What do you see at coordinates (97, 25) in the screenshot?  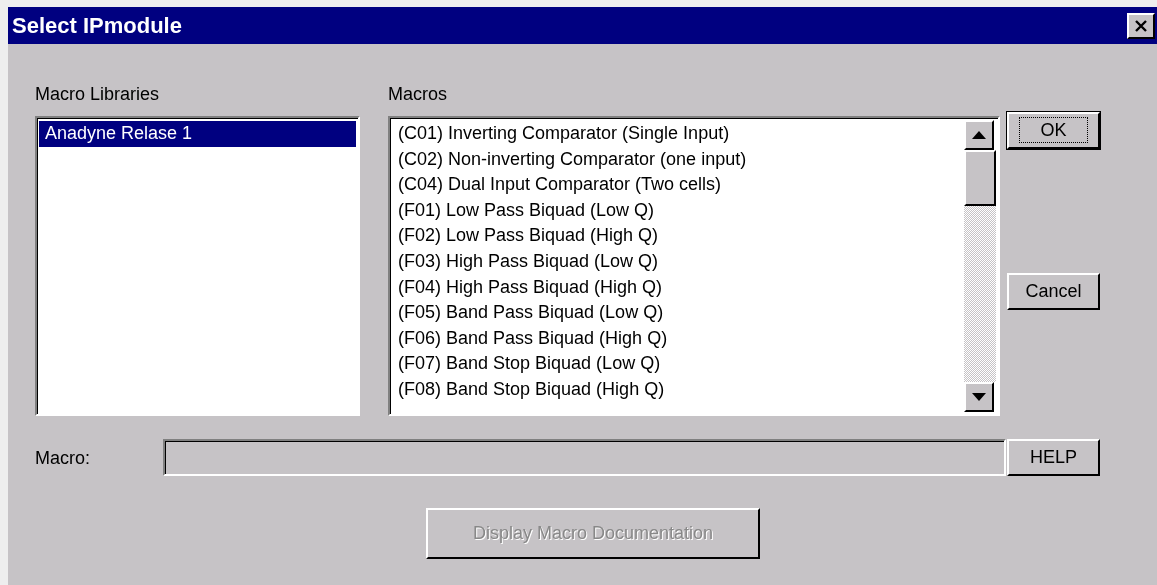 I see `window-title: Select IPmodule` at bounding box center [97, 25].